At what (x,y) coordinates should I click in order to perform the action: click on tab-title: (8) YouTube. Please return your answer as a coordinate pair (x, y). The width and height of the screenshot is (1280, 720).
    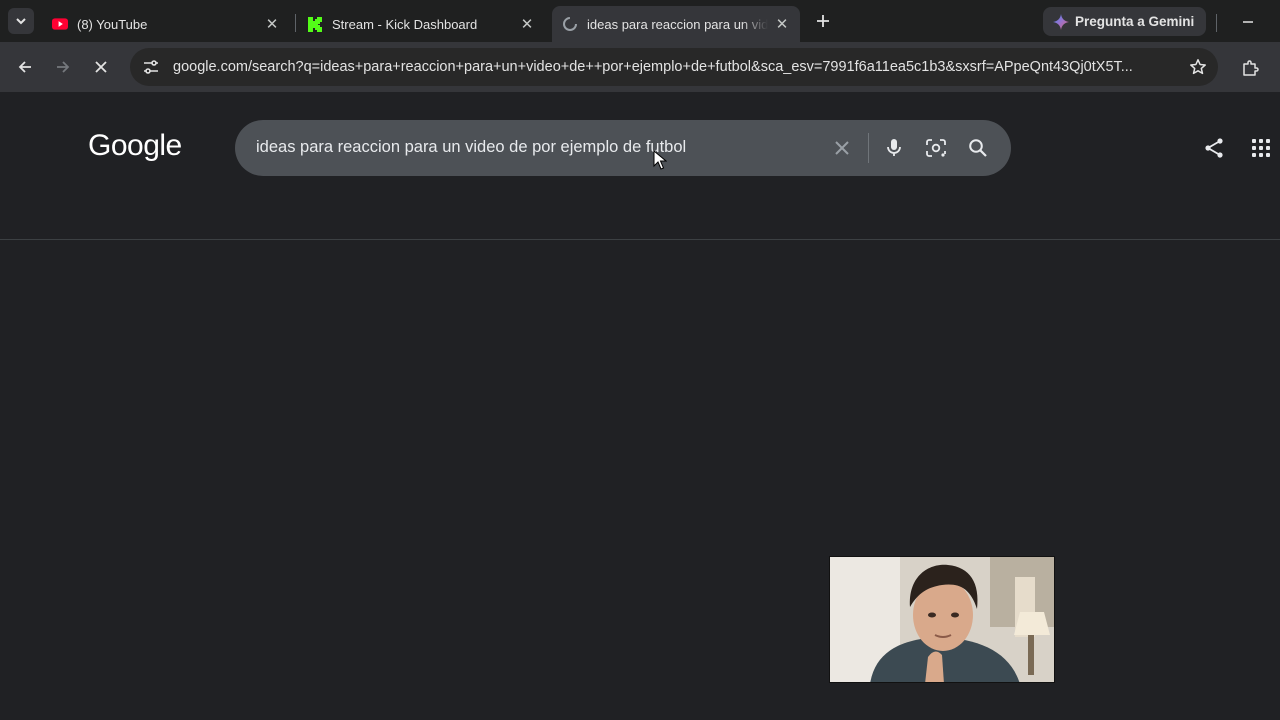
    Looking at the image, I should click on (112, 24).